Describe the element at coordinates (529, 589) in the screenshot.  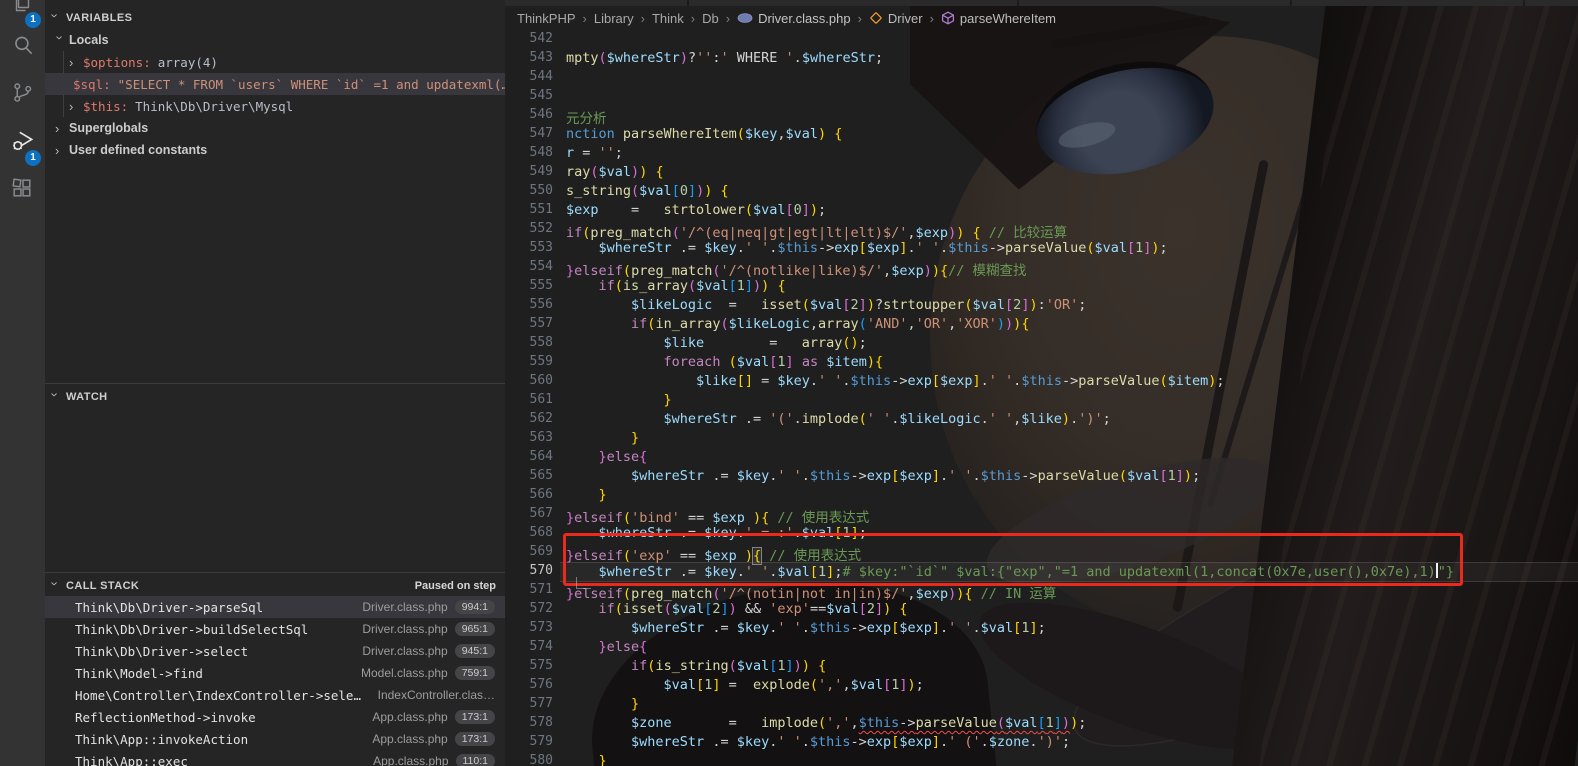
I see `gutter-line-number: 571` at that location.